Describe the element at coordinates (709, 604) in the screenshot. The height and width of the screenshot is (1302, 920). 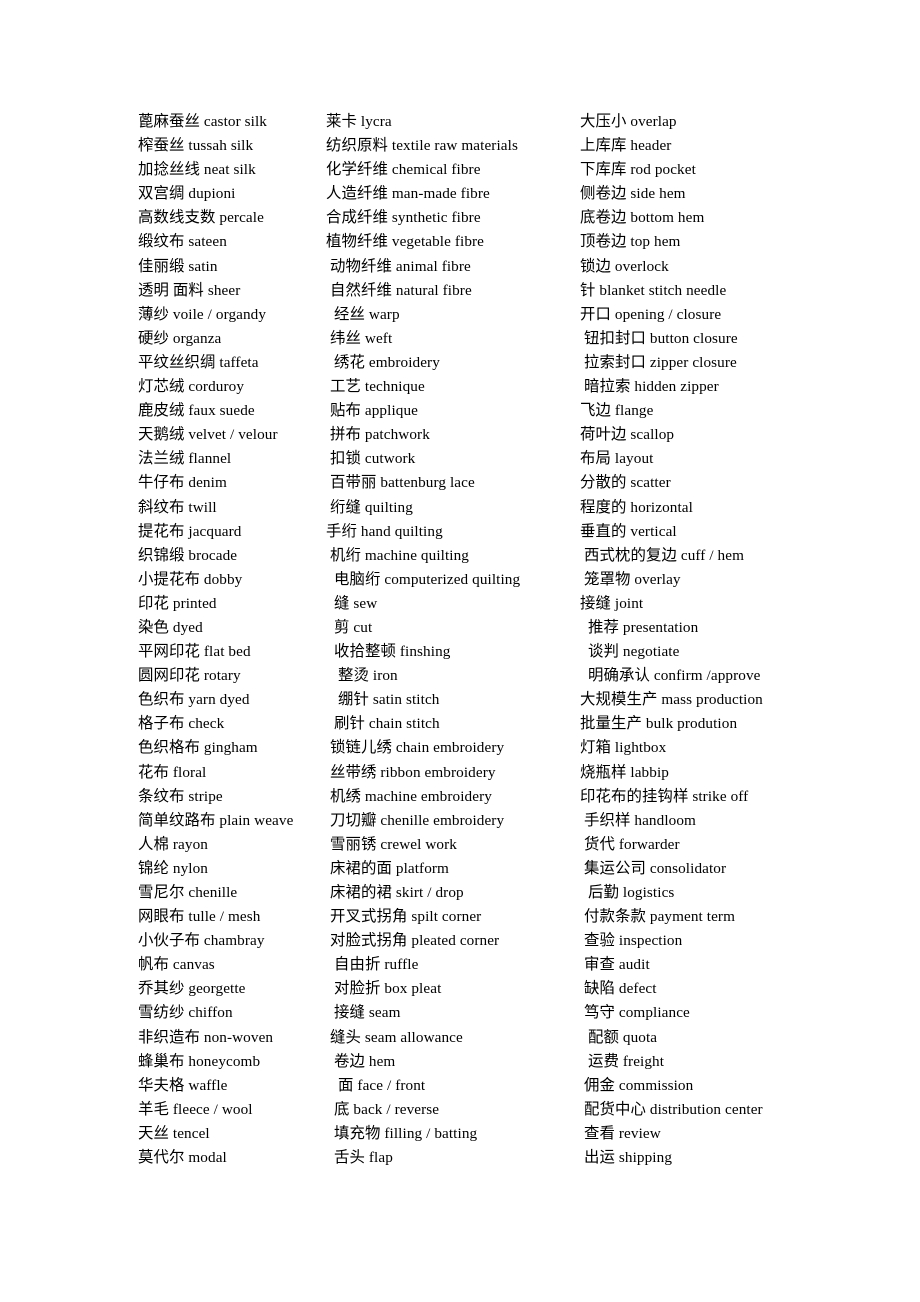
I see `glossary-entry: 接缝 joint` at that location.